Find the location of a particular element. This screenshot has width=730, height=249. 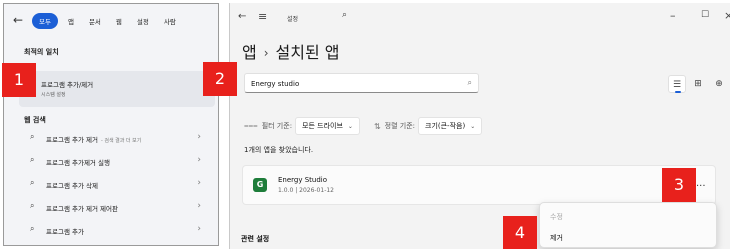

sort-dropdown: 크기(큰-작음) ⌄ is located at coordinates (450, 126).